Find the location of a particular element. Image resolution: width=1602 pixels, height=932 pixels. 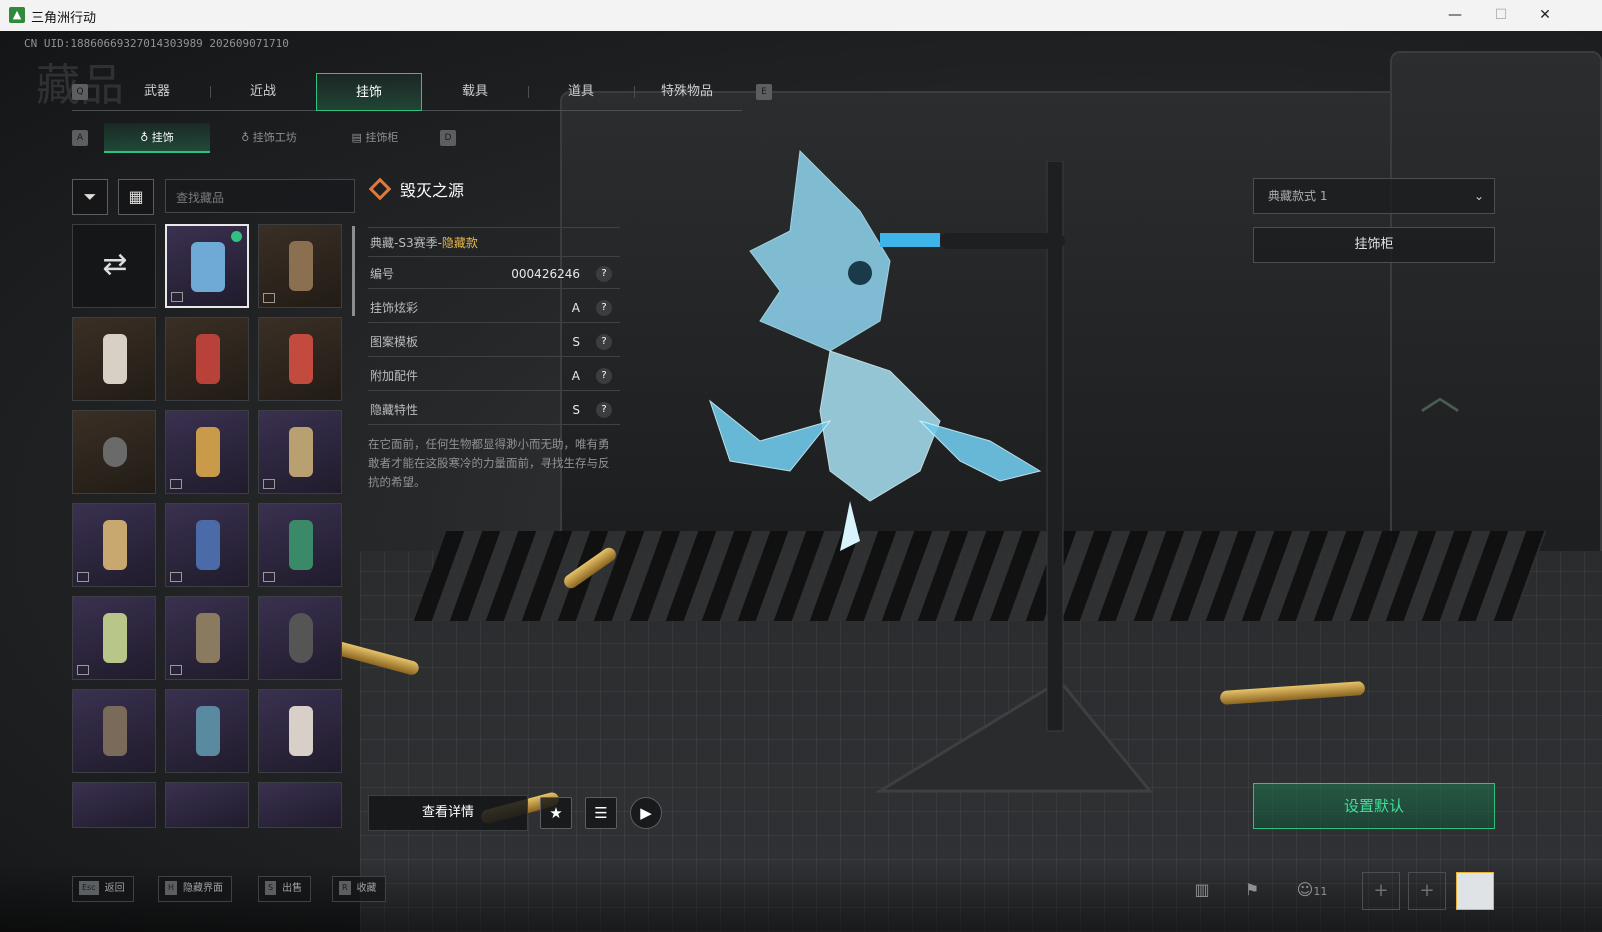

tab-weapons: 武器 is located at coordinates (157, 92).